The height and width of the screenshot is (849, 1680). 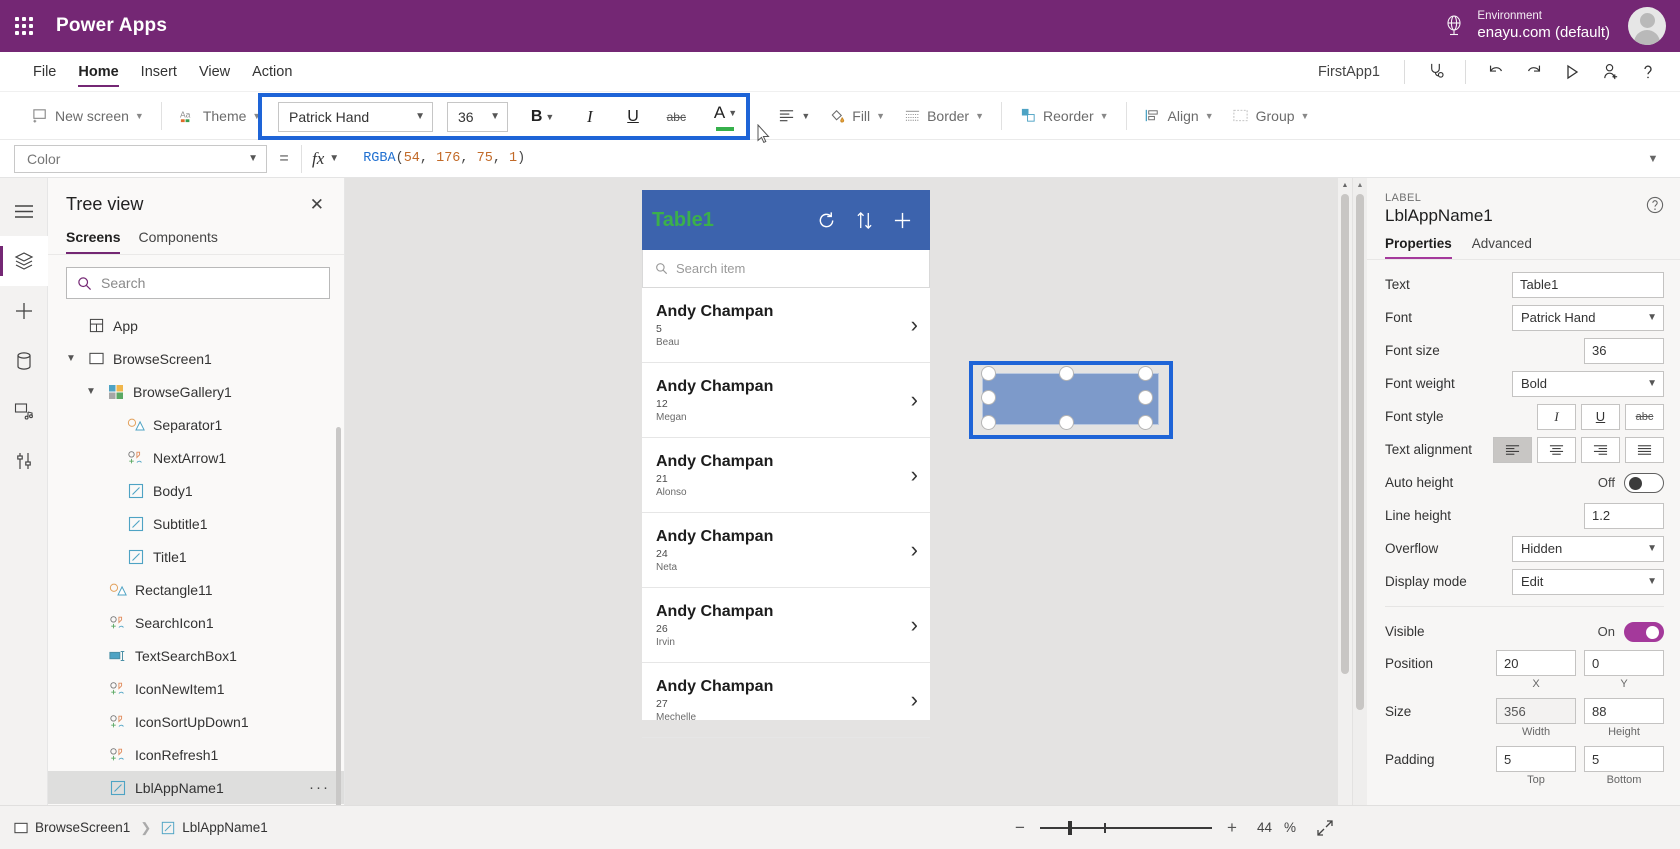 I want to click on insert-plus-icon, so click(x=24, y=311).